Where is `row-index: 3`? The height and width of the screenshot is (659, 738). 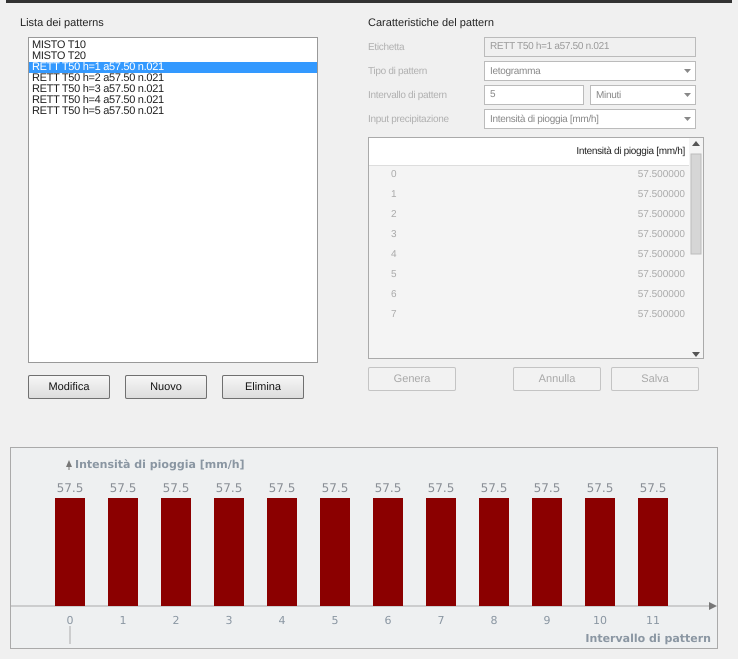
row-index: 3 is located at coordinates (394, 235).